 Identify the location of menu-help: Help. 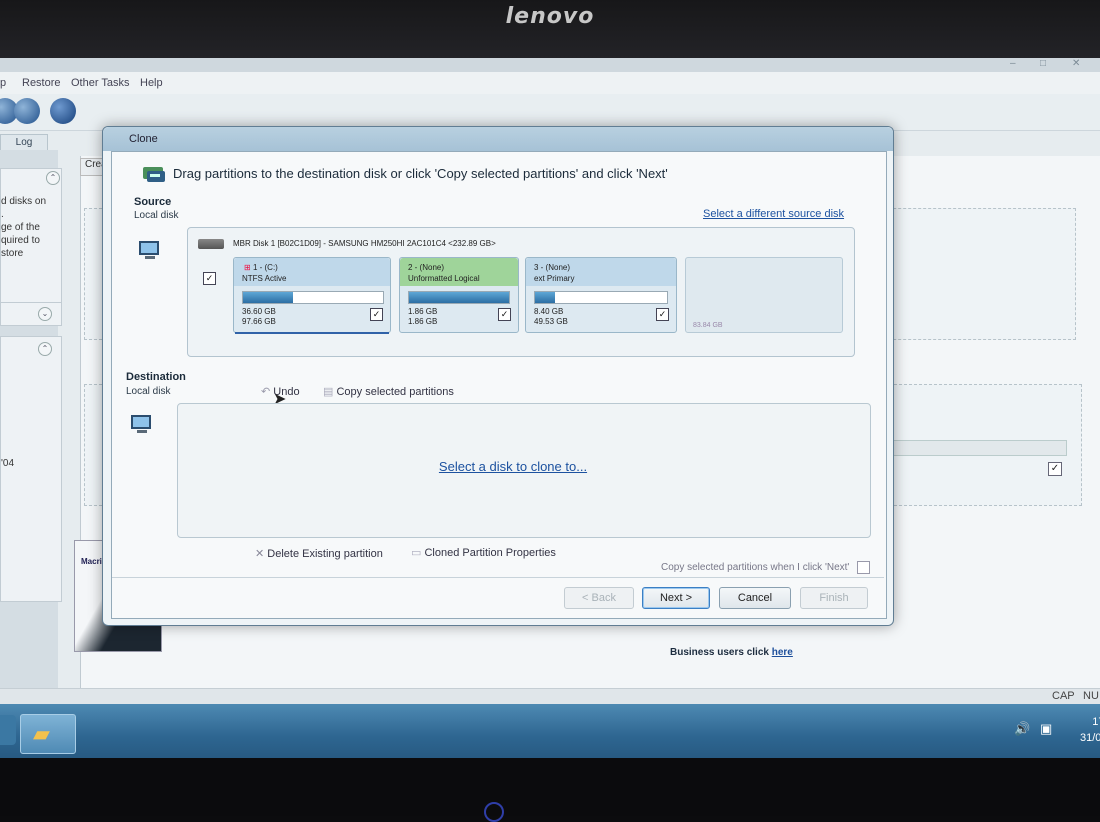
(151, 83).